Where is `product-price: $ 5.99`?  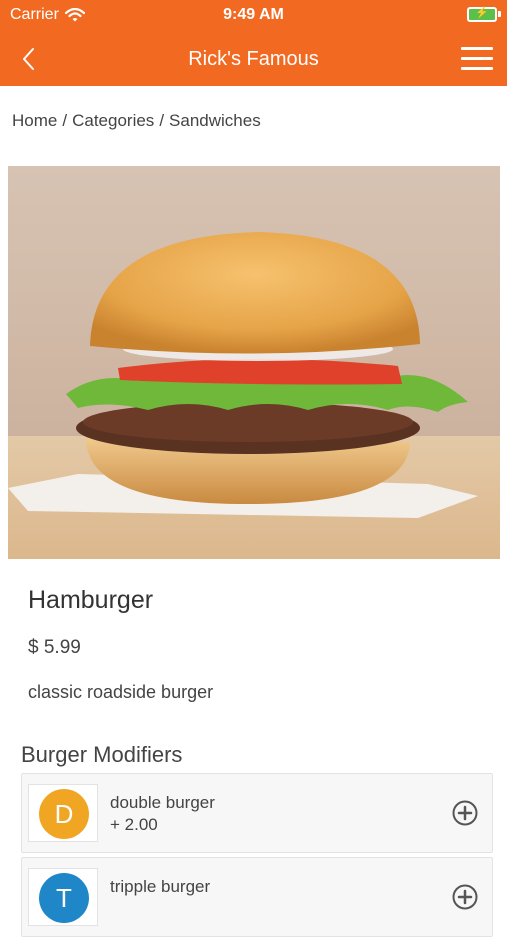
product-price: $ 5.99 is located at coordinates (54, 647).